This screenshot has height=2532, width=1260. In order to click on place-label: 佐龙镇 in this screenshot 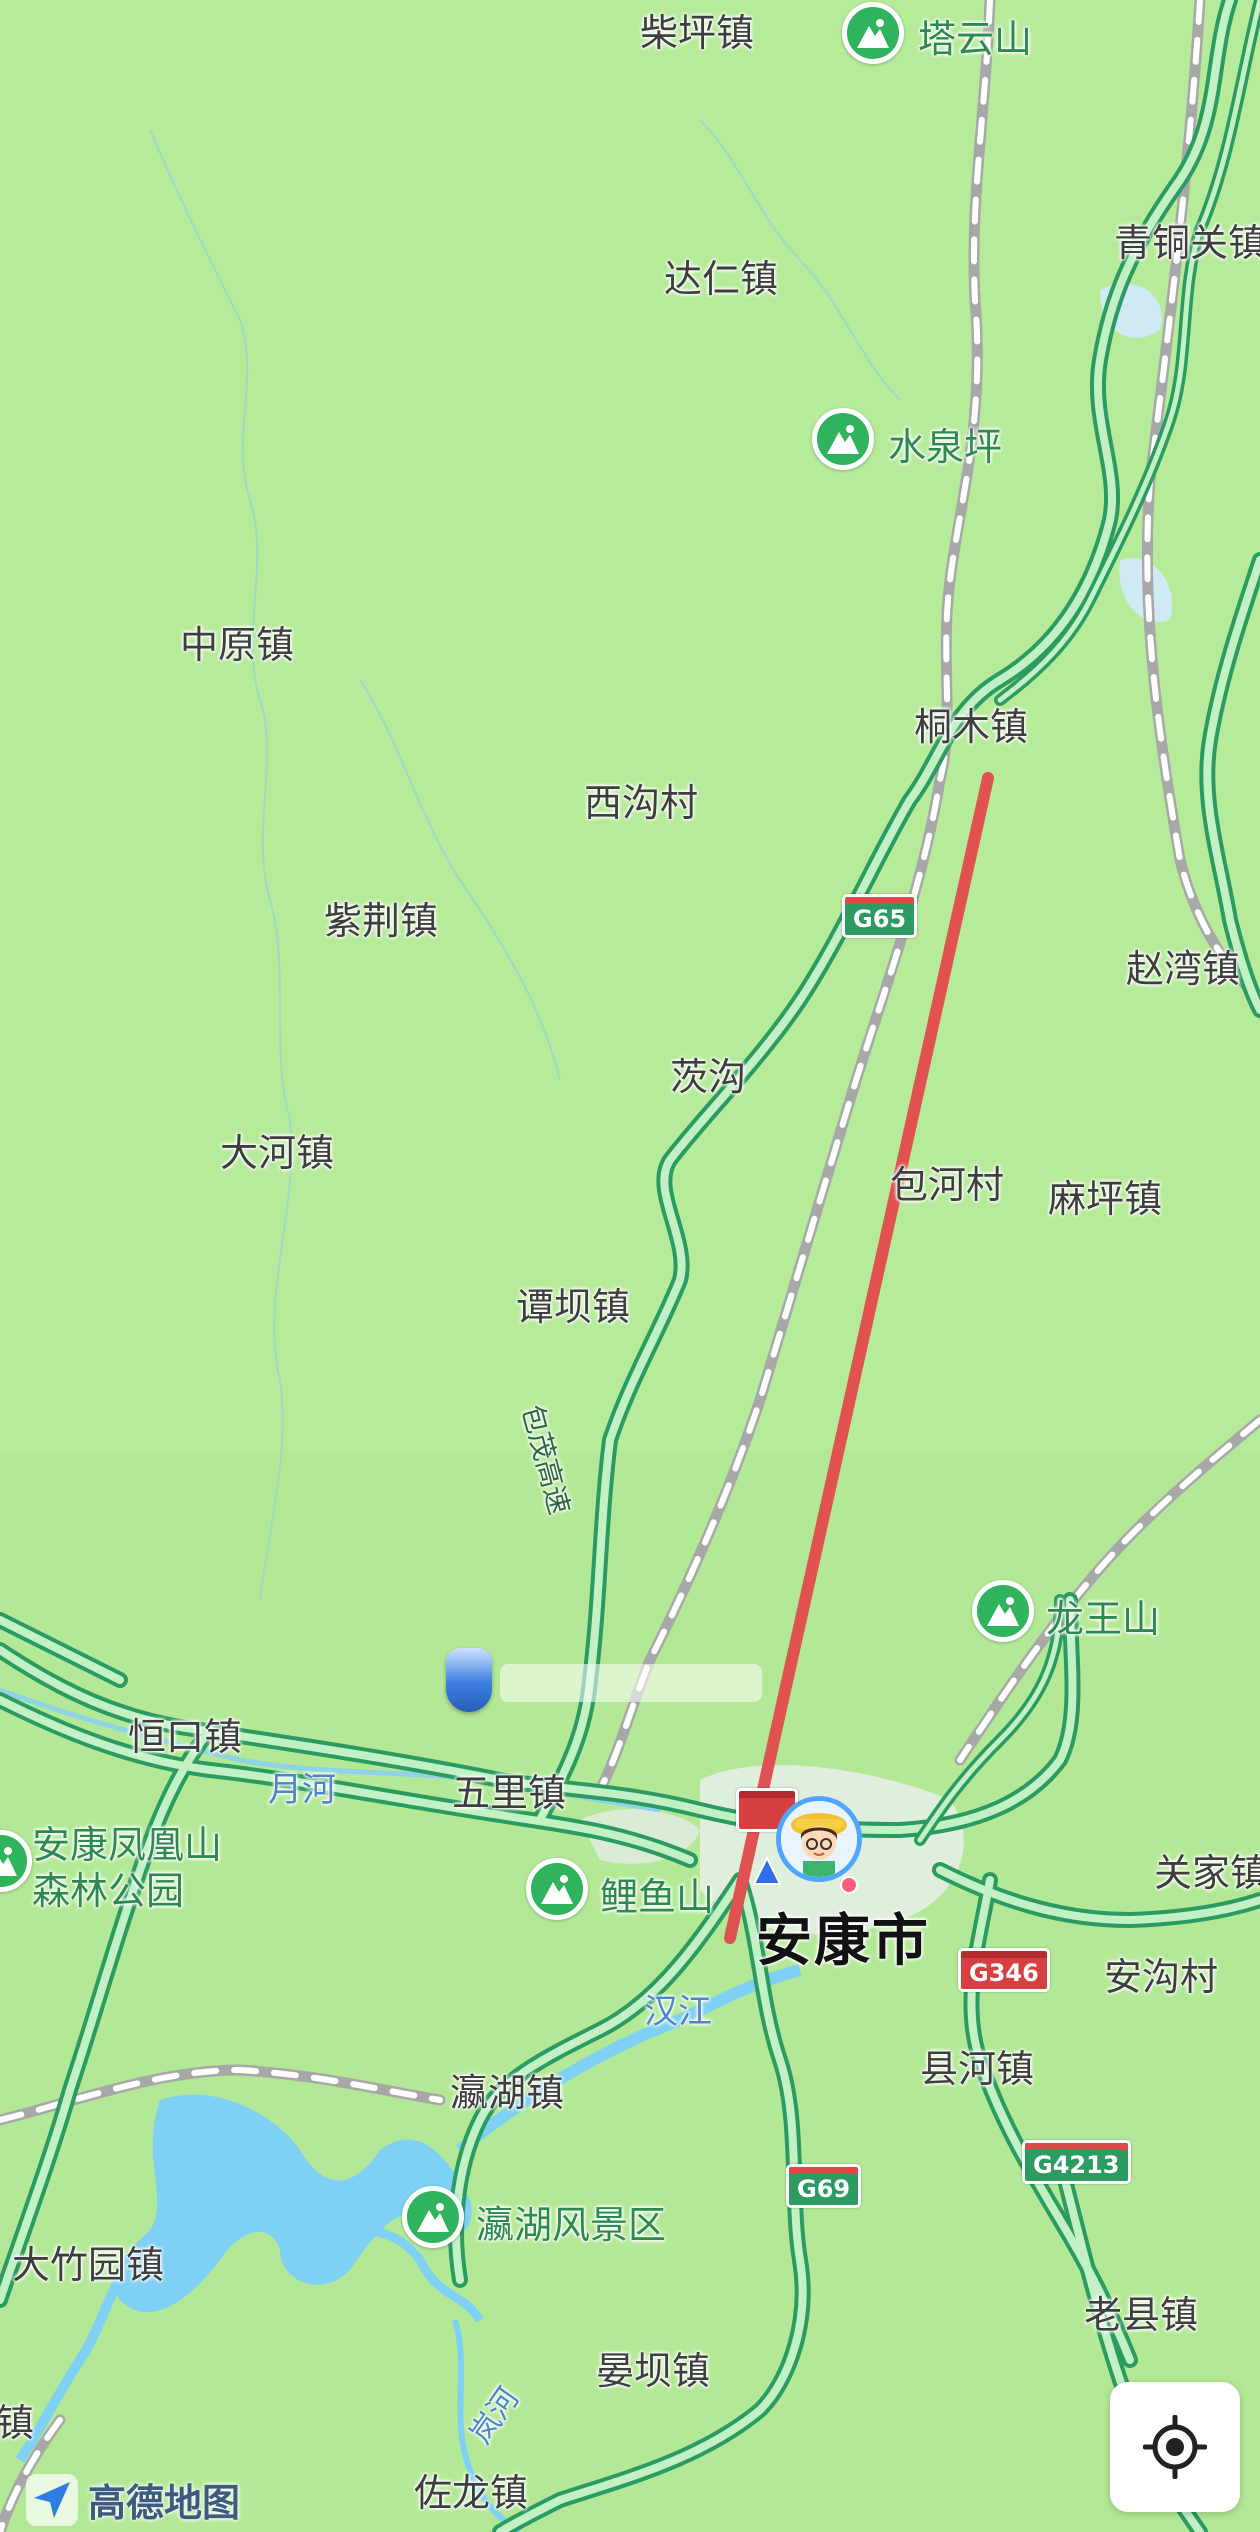, I will do `click(471, 2489)`.